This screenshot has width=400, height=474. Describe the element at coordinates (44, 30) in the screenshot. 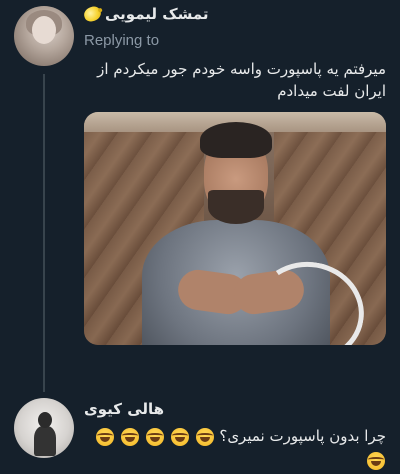

I see `avatar-face` at that location.